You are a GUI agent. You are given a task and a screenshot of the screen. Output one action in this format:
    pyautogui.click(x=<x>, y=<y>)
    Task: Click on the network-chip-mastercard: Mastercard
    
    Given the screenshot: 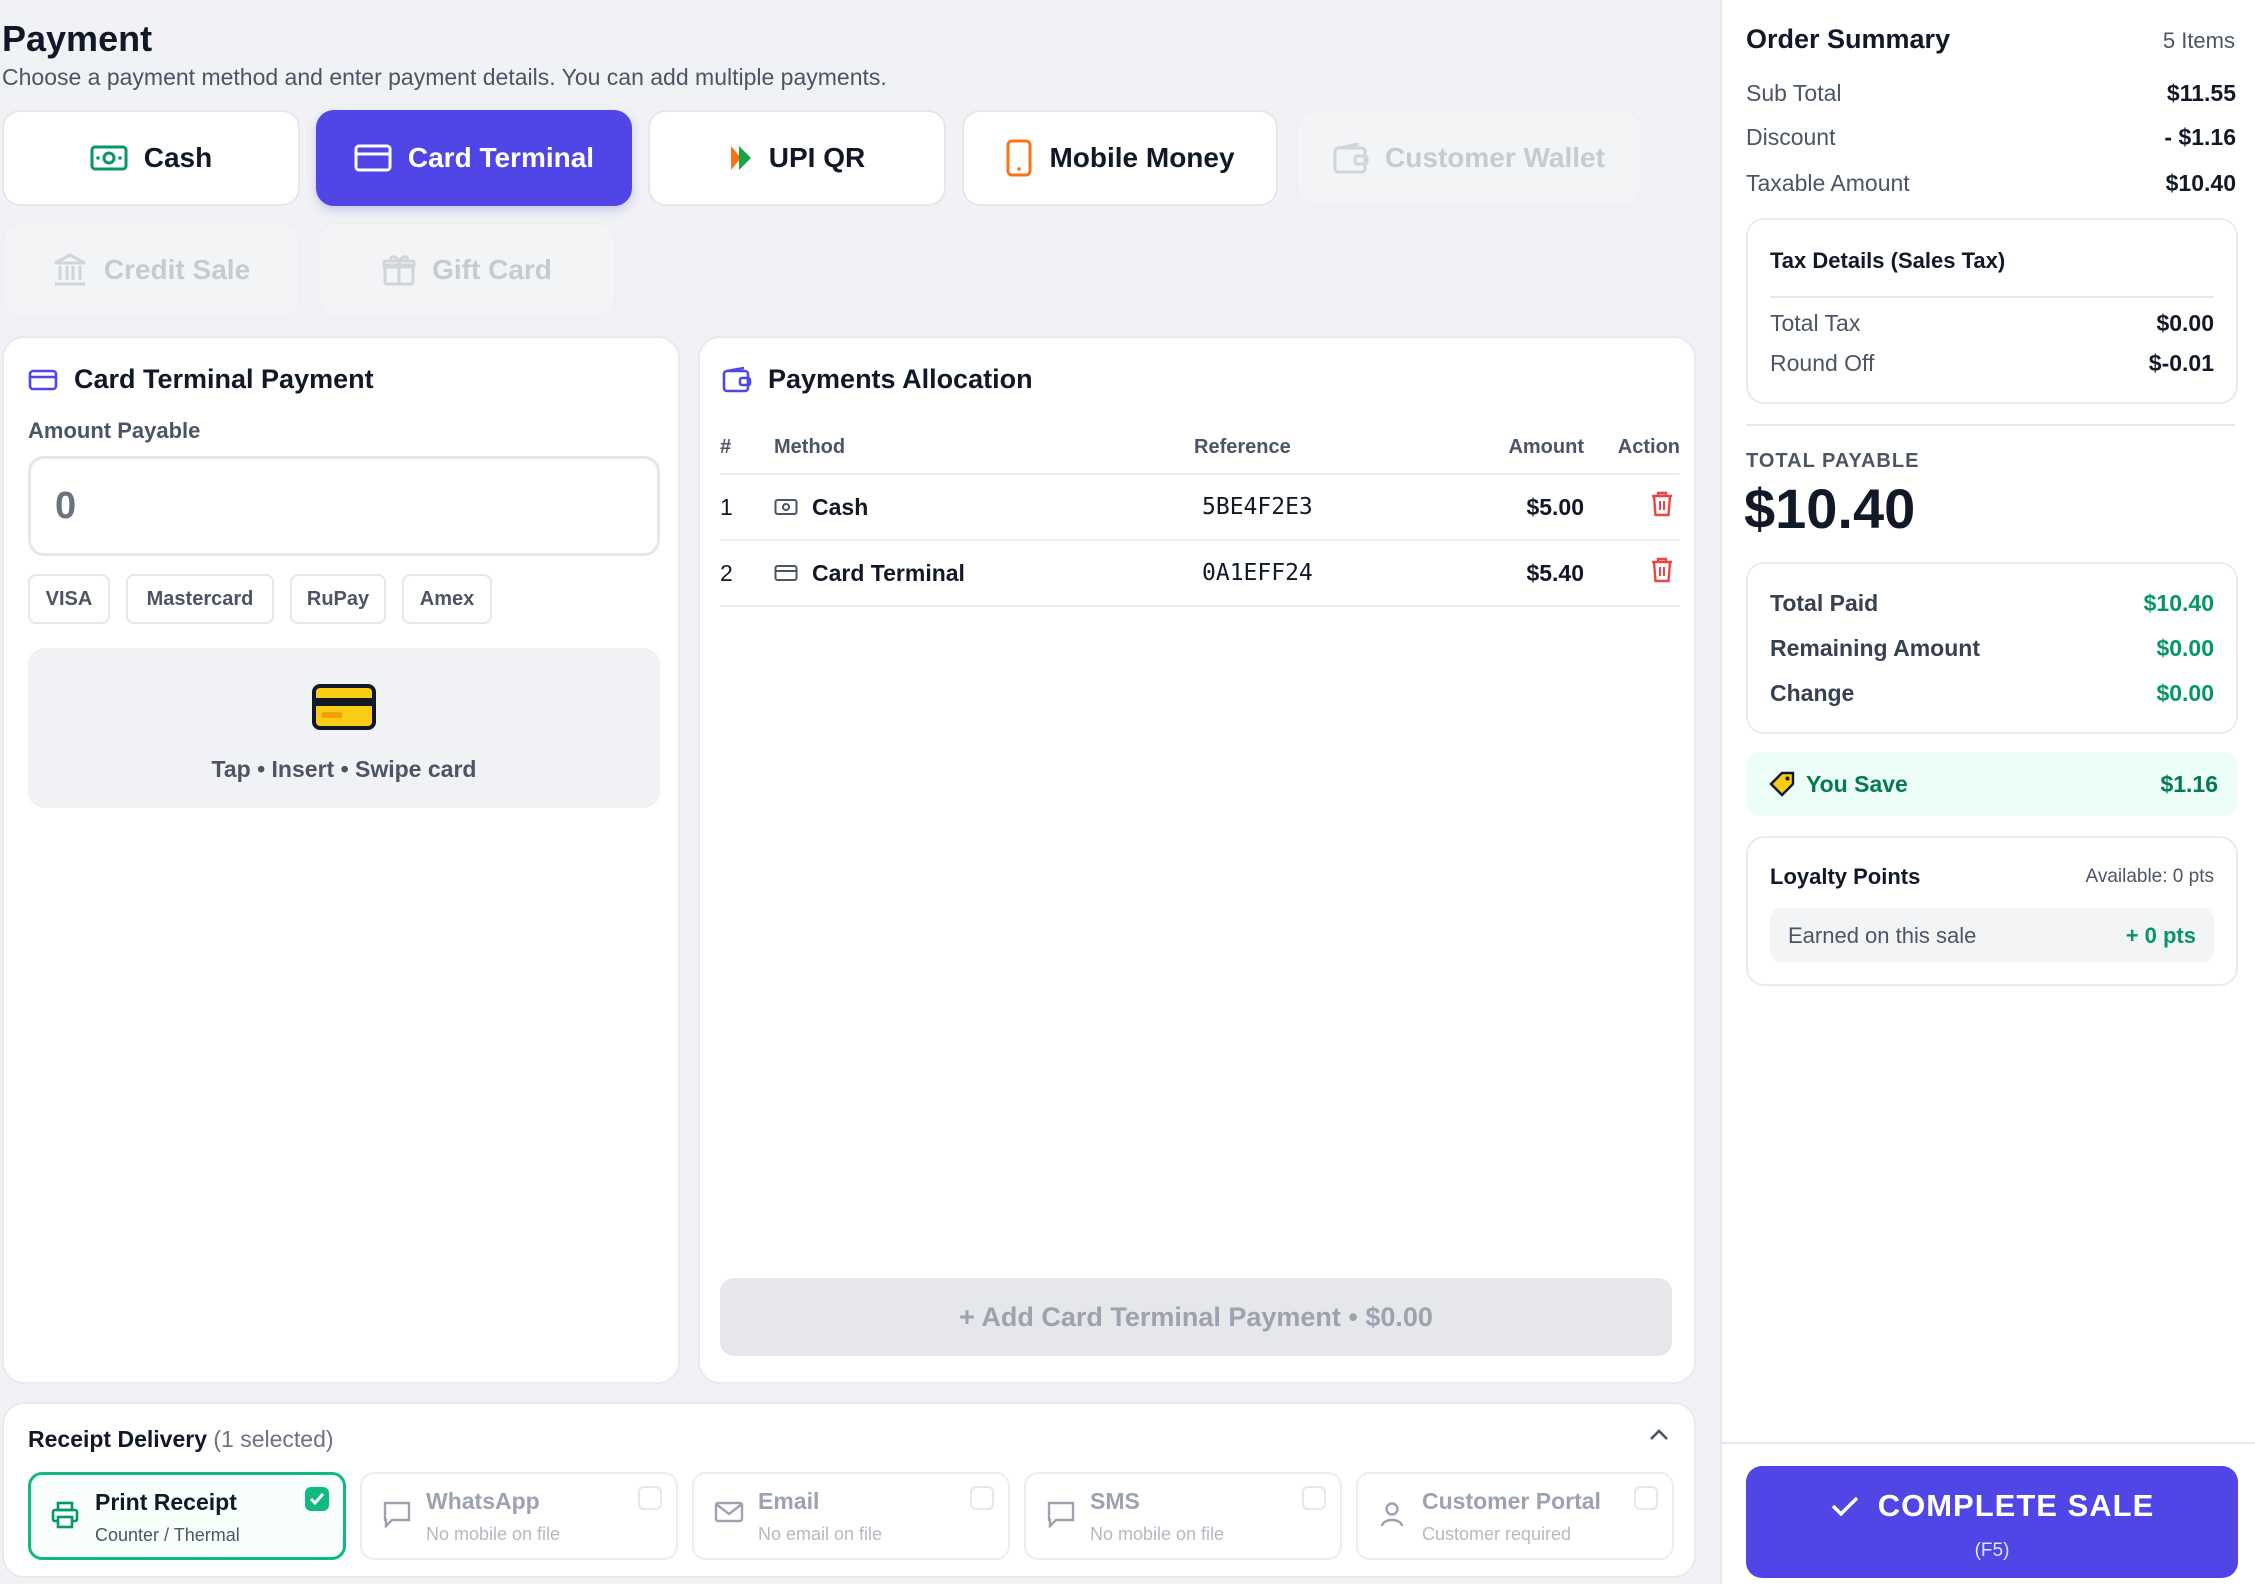 What is the action you would take?
    pyautogui.click(x=200, y=599)
    